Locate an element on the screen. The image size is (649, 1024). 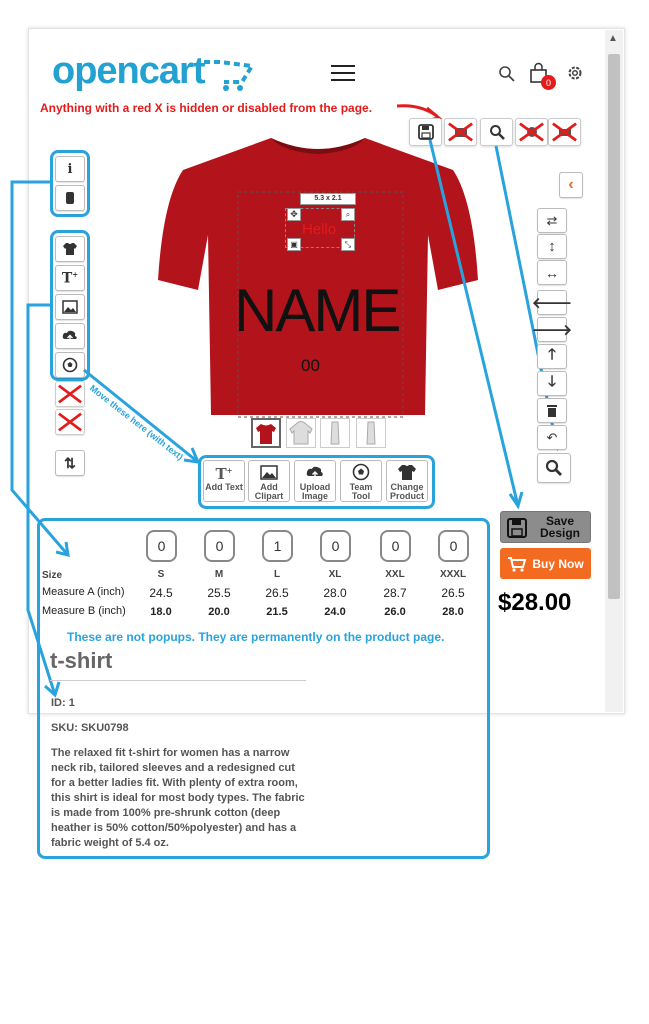
collapse-panel-button: ‹ is located at coordinates (571, 185).